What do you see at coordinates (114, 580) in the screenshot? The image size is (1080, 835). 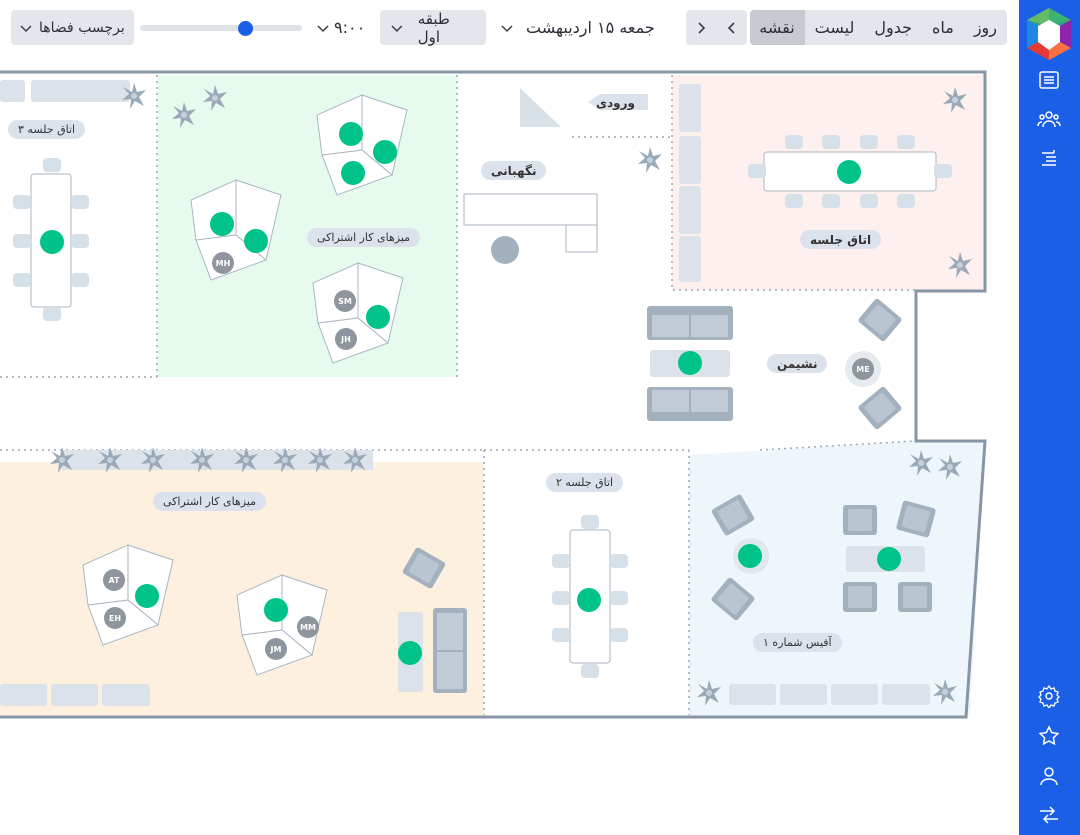 I see `seat-code: AT` at bounding box center [114, 580].